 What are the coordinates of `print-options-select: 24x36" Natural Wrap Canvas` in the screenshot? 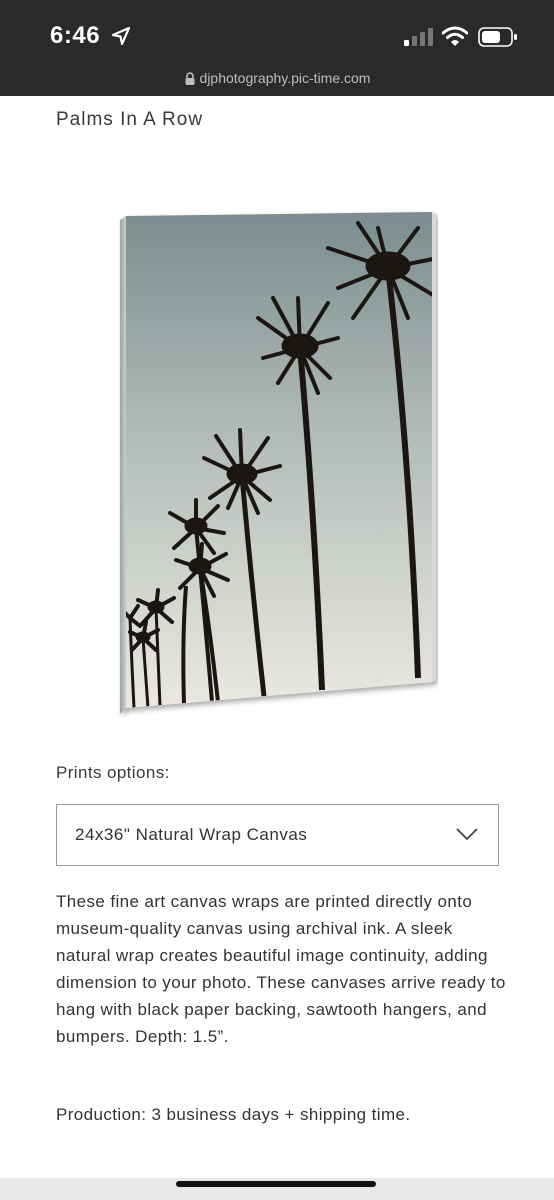 It's located at (277, 835).